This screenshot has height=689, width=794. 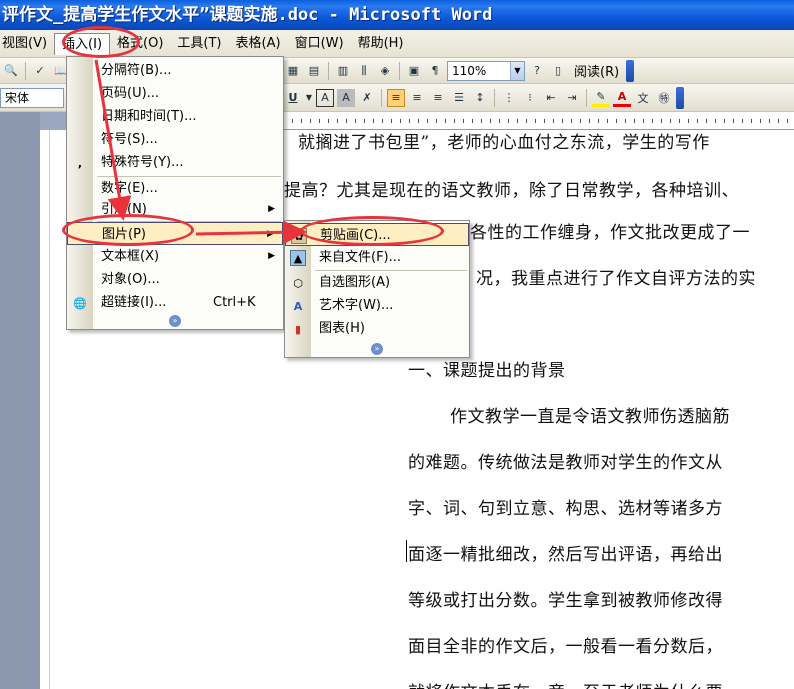 What do you see at coordinates (565, 463) in the screenshot?
I see `doc-line: 的难题。传统做法是教师对学生的作文从` at bounding box center [565, 463].